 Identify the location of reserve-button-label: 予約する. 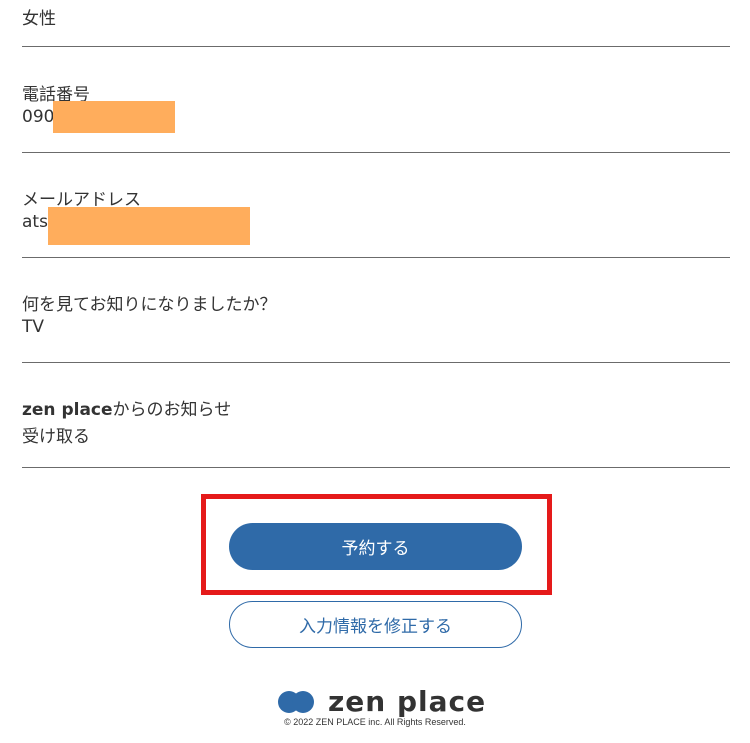
(375, 549).